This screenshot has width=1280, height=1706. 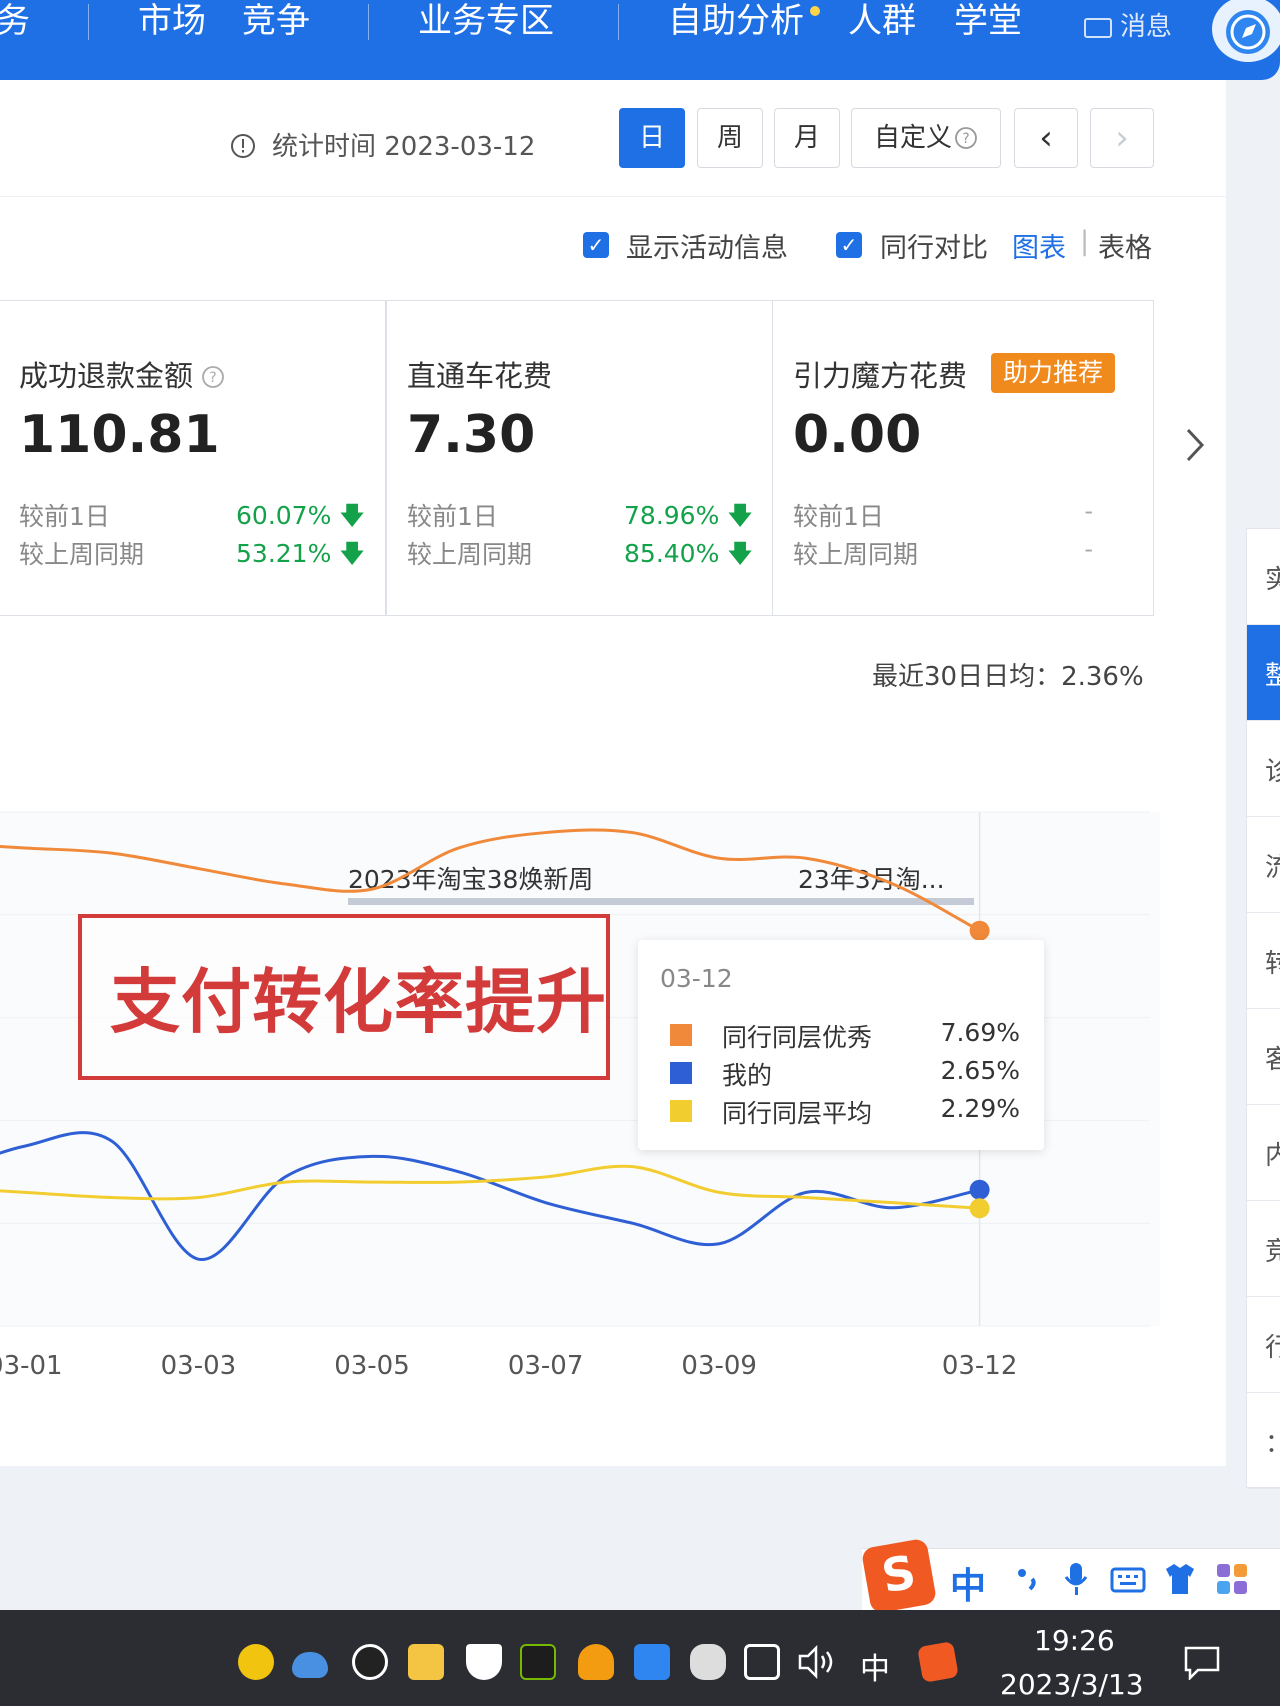 I want to click on tooltip-series-value: 7.69%, so click(x=980, y=1032).